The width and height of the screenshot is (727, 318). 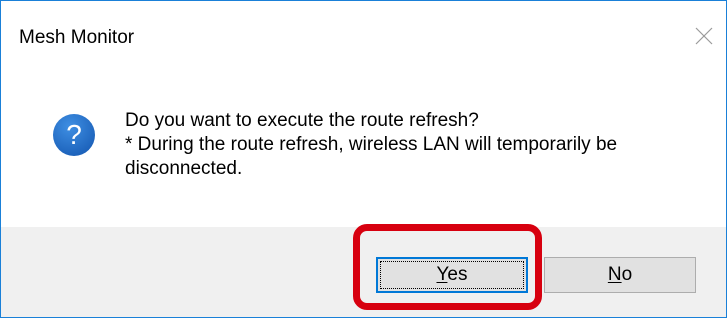 What do you see at coordinates (457, 274) in the screenshot?
I see `yes-label-rest: es` at bounding box center [457, 274].